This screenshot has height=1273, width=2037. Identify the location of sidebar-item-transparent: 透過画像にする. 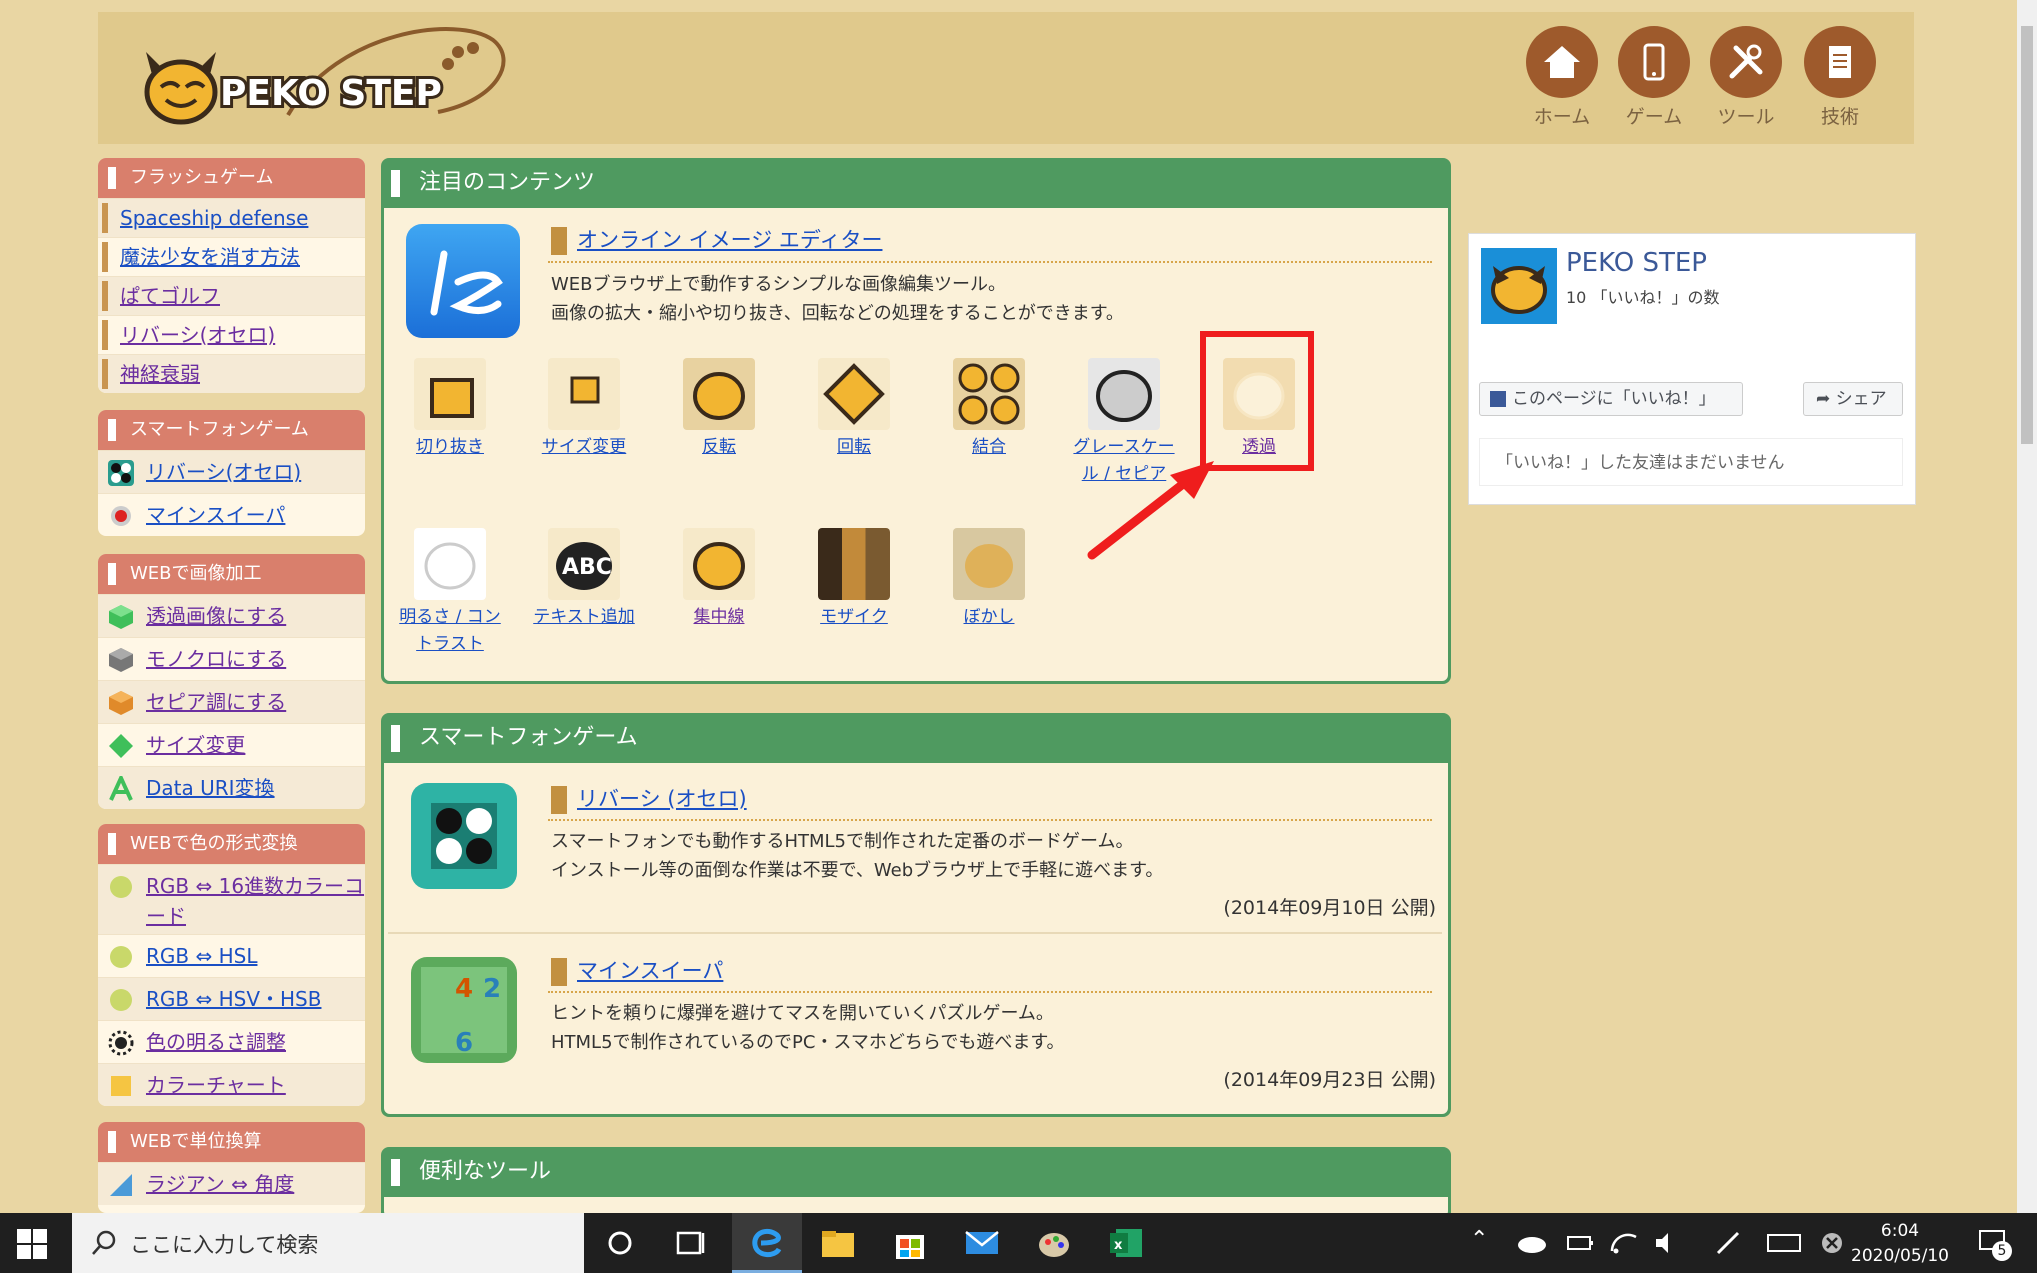
(231, 615).